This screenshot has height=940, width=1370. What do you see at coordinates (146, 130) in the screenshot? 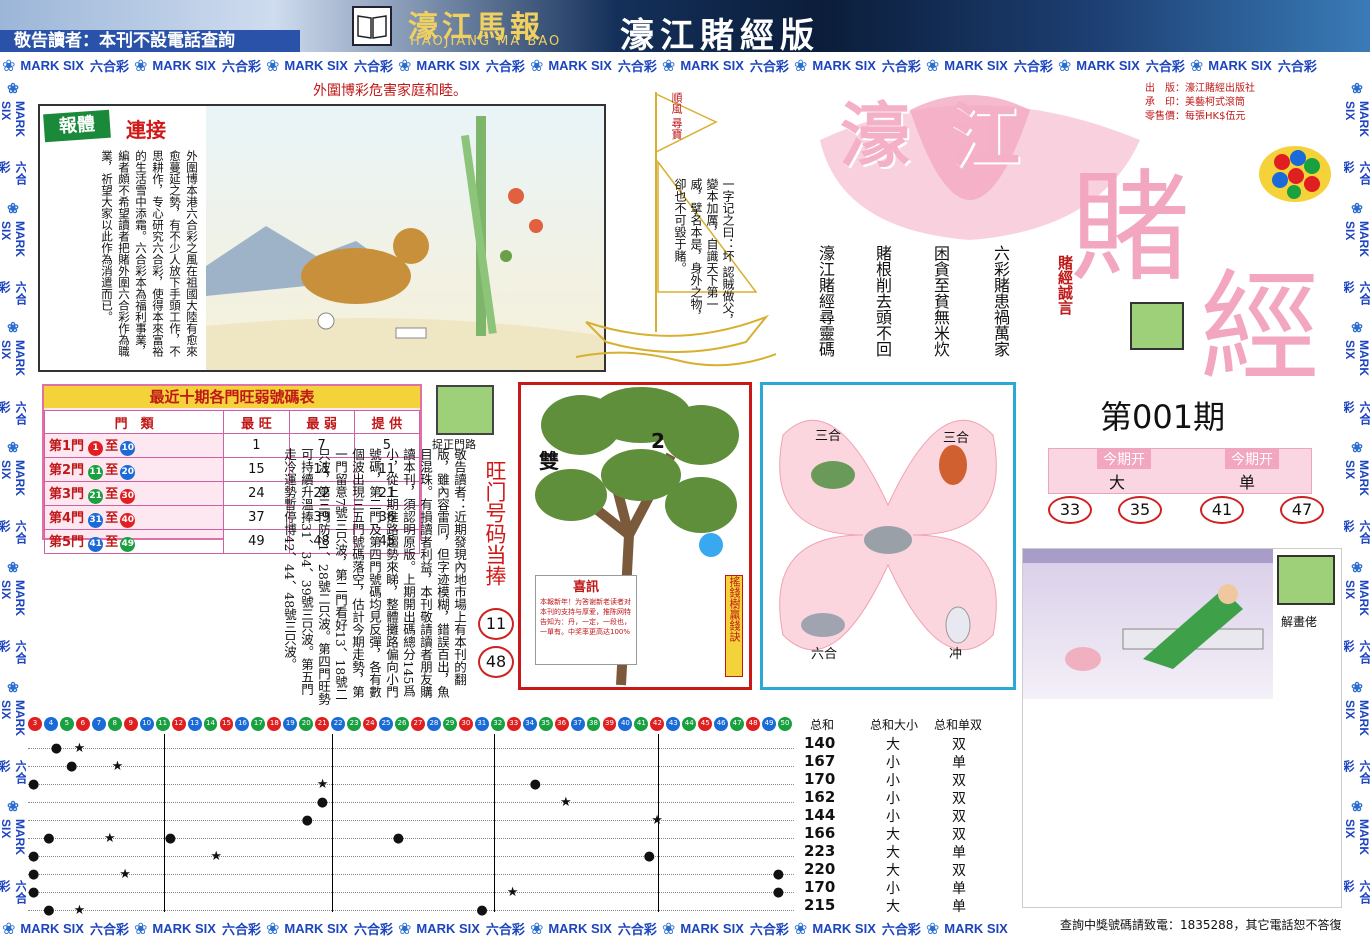
I see `story-badge-2: 連接` at bounding box center [146, 130].